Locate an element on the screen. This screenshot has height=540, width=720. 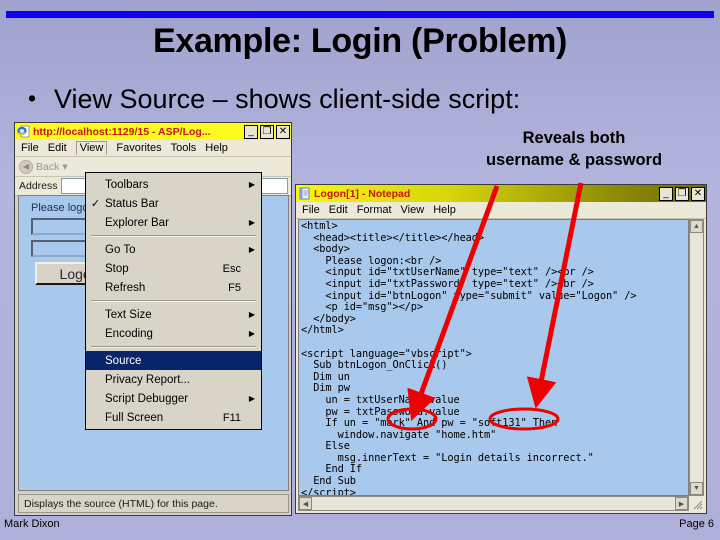
menu-item-label: Source is located at coordinates (123, 360).